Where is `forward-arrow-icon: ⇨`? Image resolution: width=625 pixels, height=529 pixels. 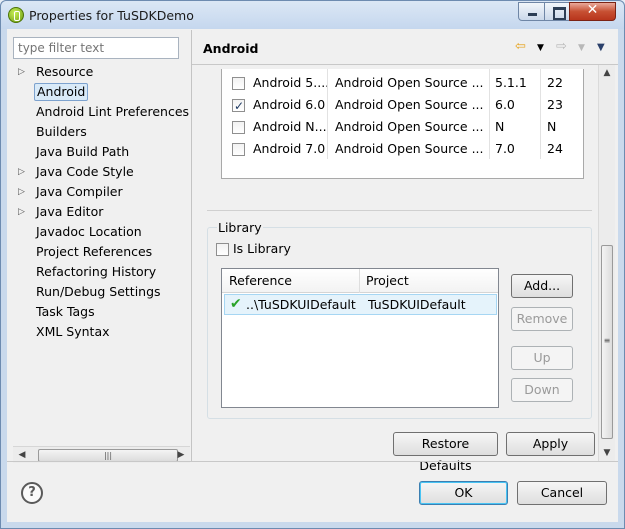
forward-arrow-icon: ⇨ is located at coordinates (561, 46).